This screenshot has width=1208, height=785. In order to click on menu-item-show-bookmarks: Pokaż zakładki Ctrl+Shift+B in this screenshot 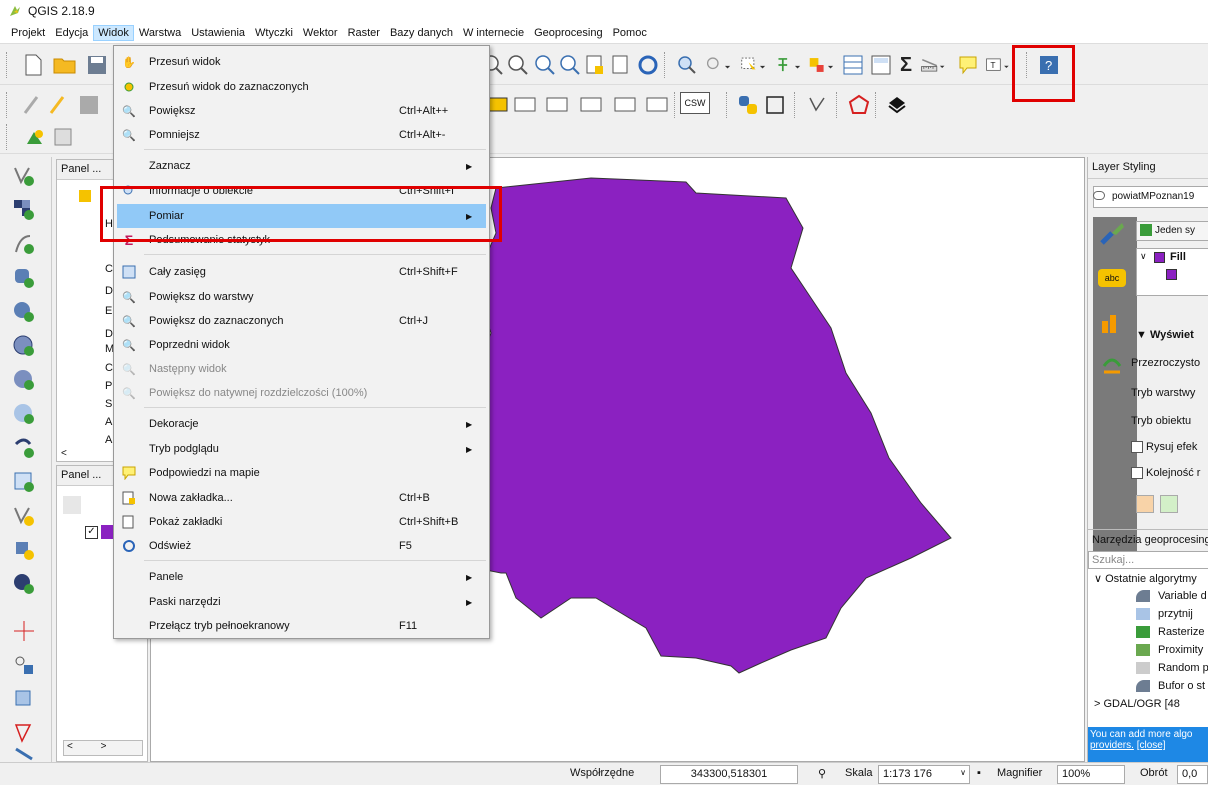, I will do `click(301, 522)`.